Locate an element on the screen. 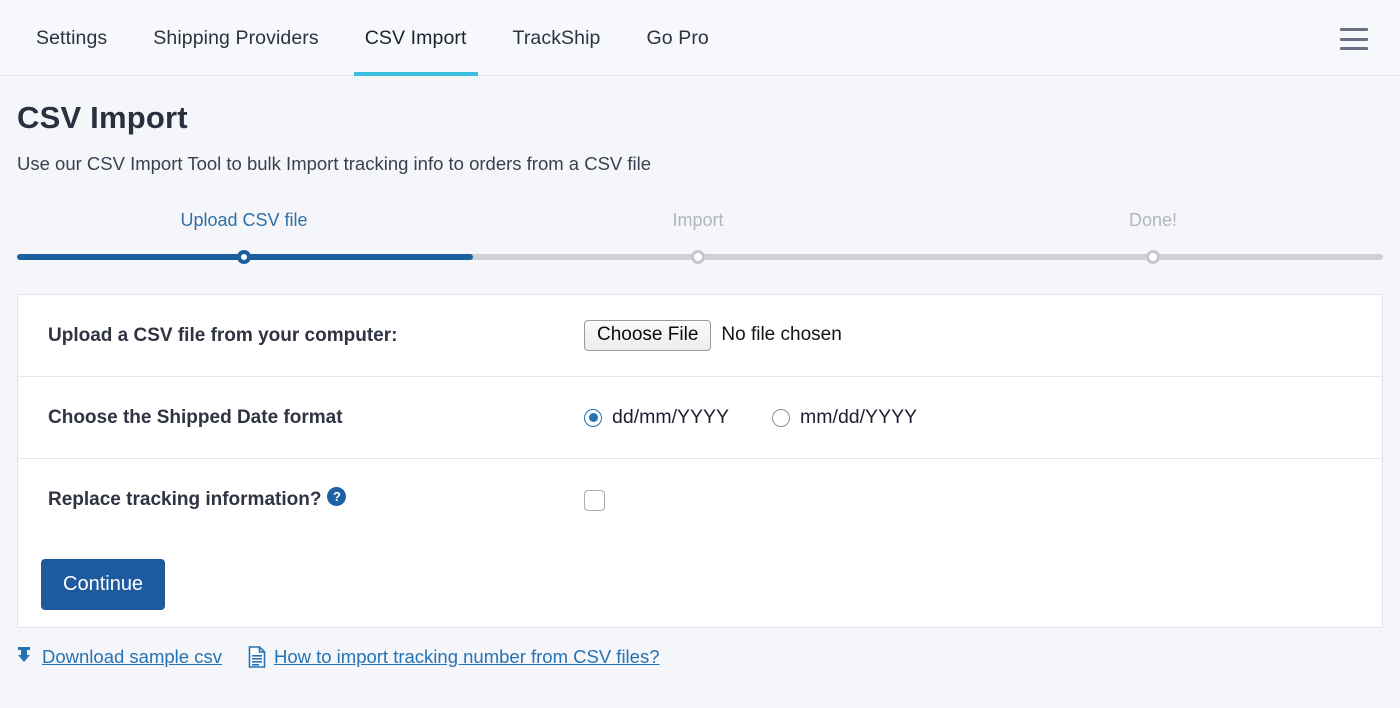  radio-option-ddmmyyyy: dd/mm/YYYY is located at coordinates (656, 417).